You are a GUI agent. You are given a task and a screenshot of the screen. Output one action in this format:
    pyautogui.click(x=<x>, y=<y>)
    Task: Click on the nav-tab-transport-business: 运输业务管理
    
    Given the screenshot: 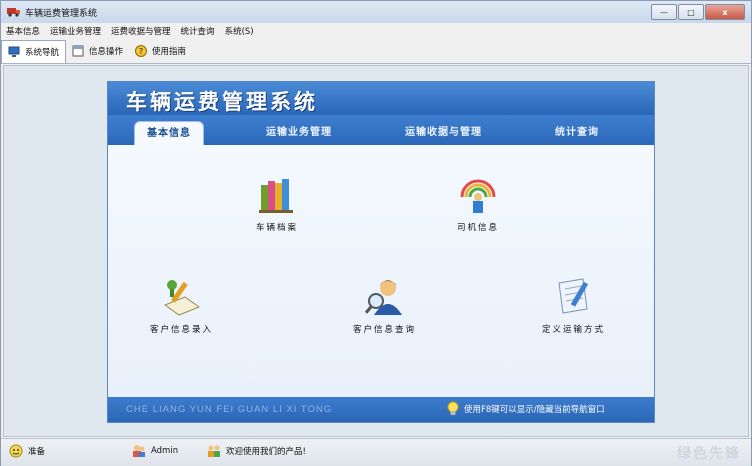 What is the action you would take?
    pyautogui.click(x=299, y=133)
    